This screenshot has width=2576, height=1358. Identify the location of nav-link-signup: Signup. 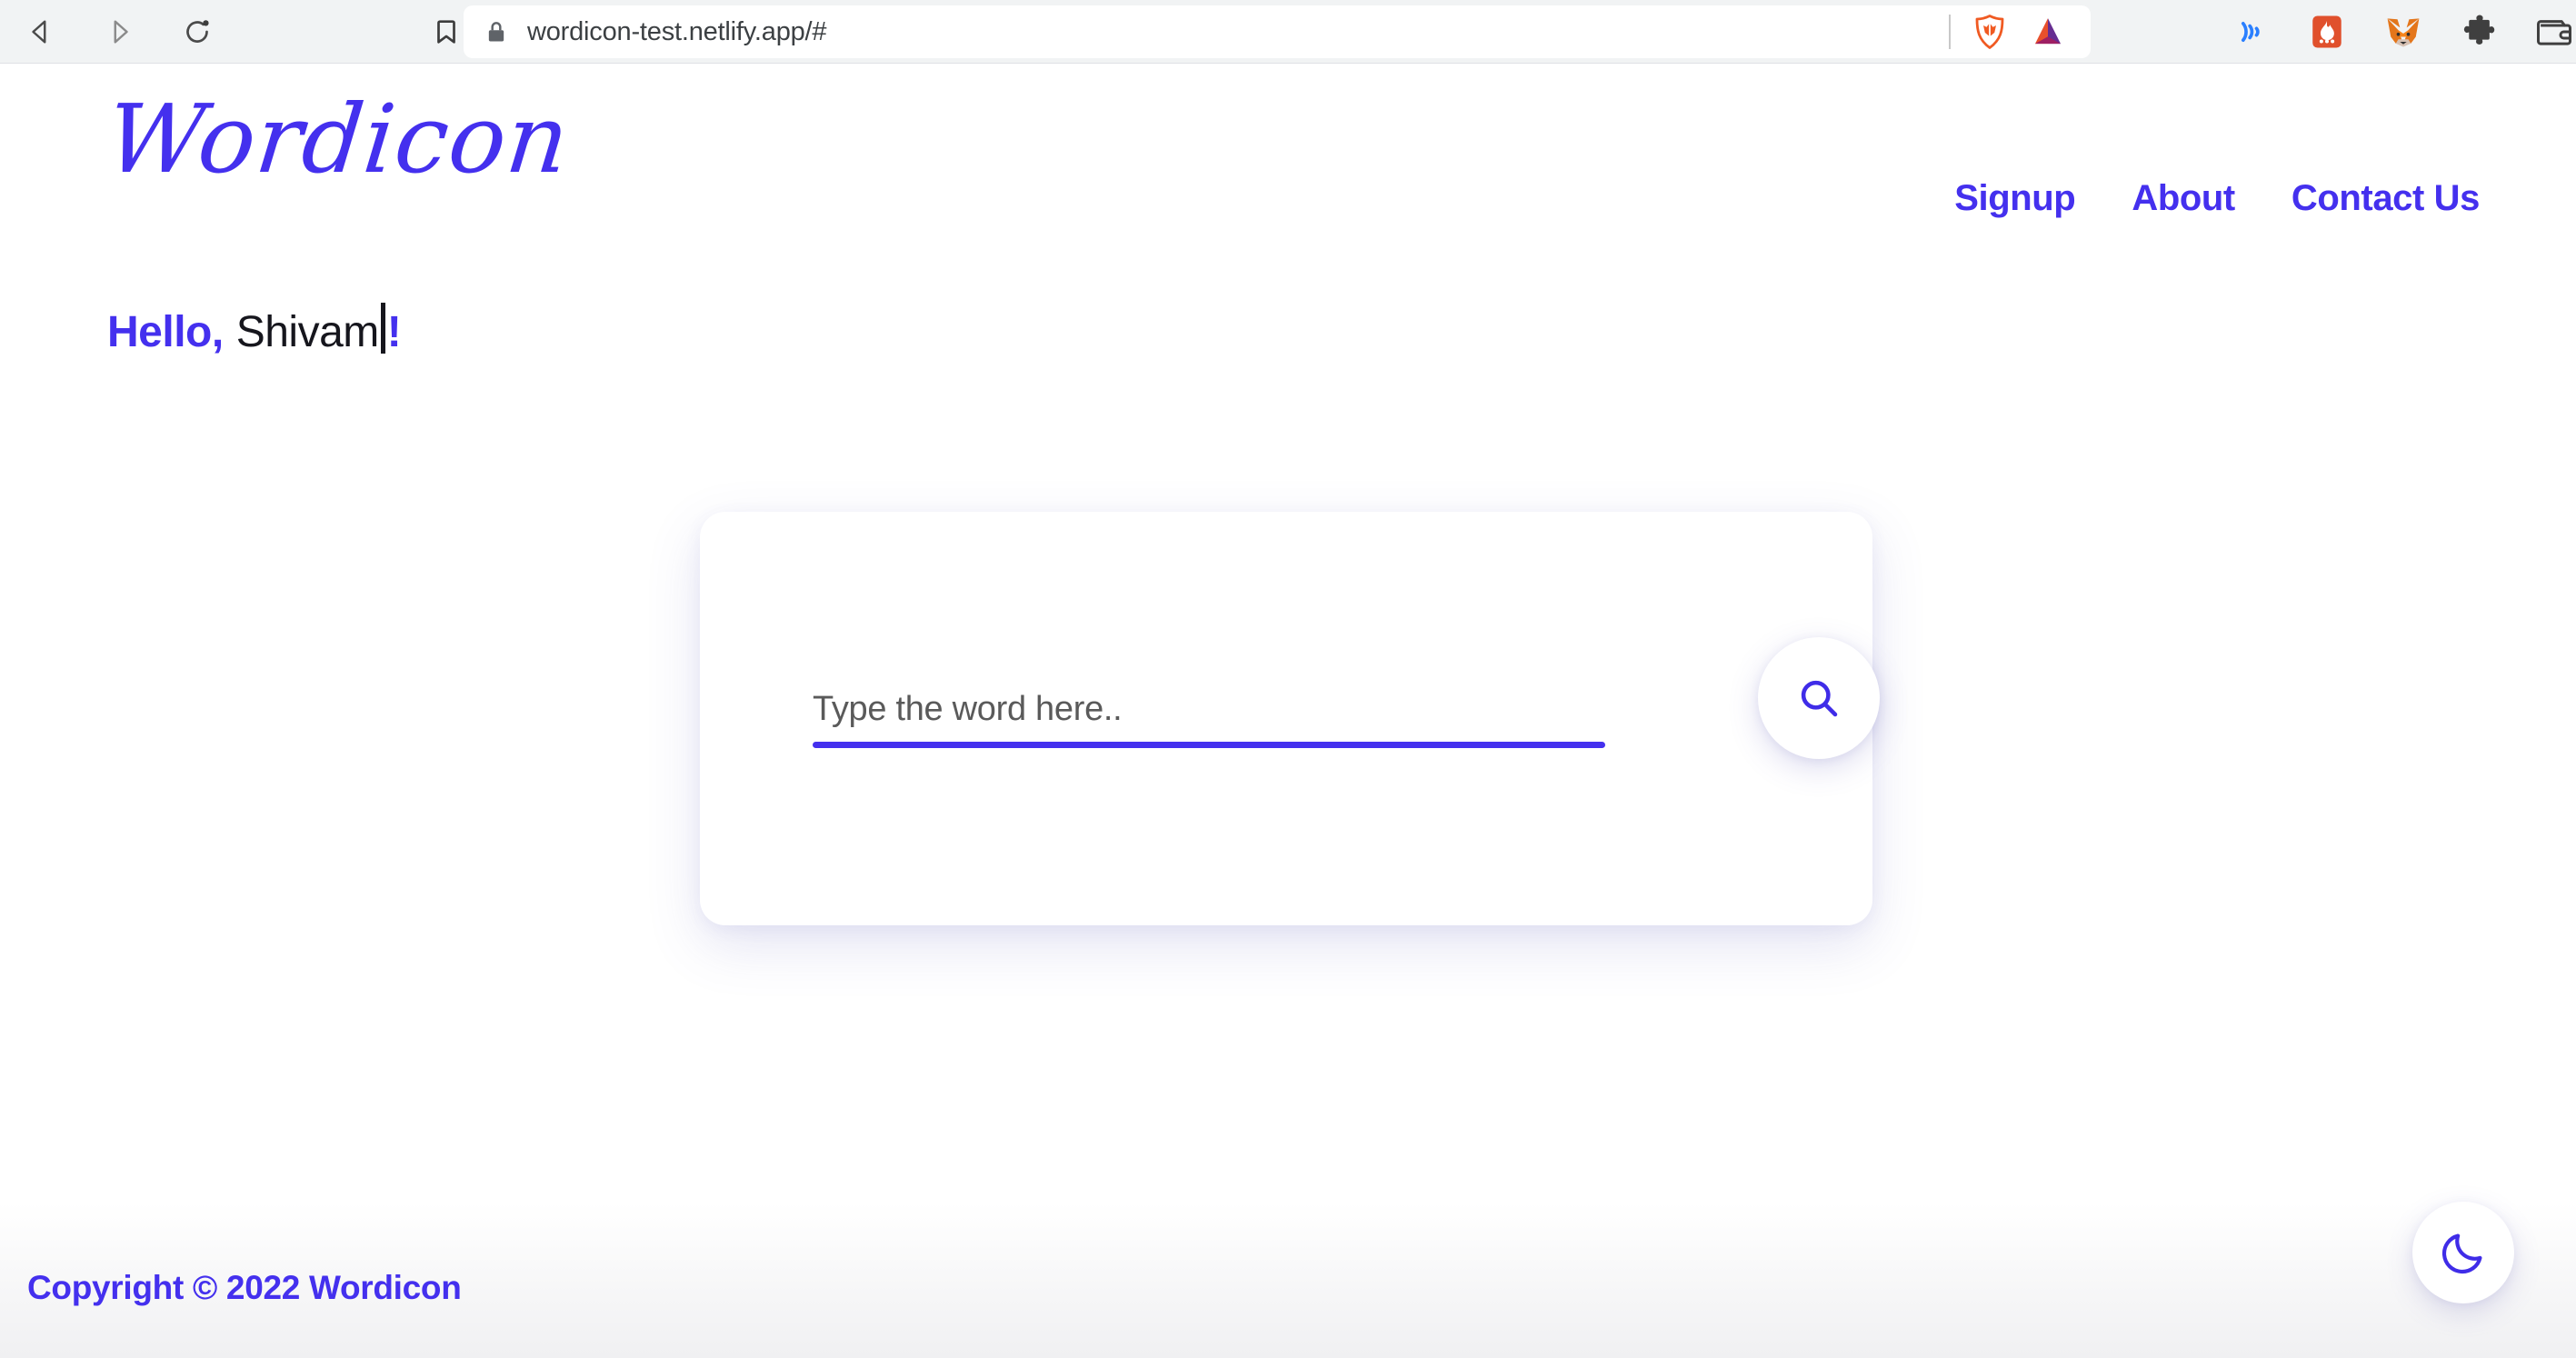
(2015, 198).